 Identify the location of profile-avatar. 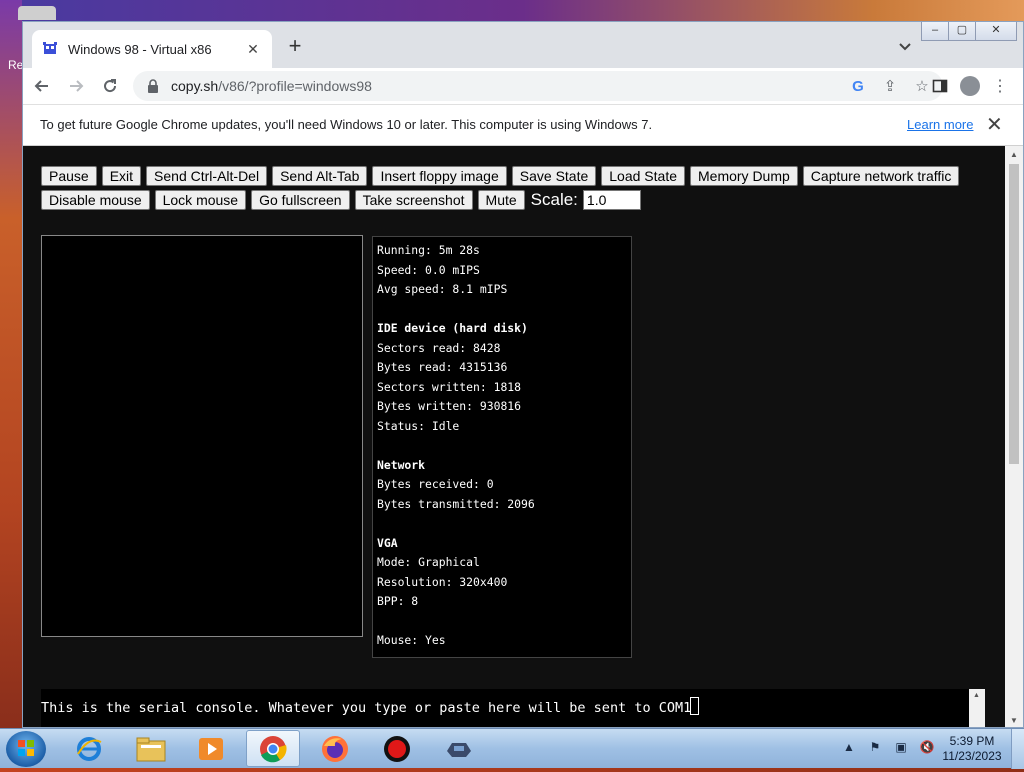
(970, 86).